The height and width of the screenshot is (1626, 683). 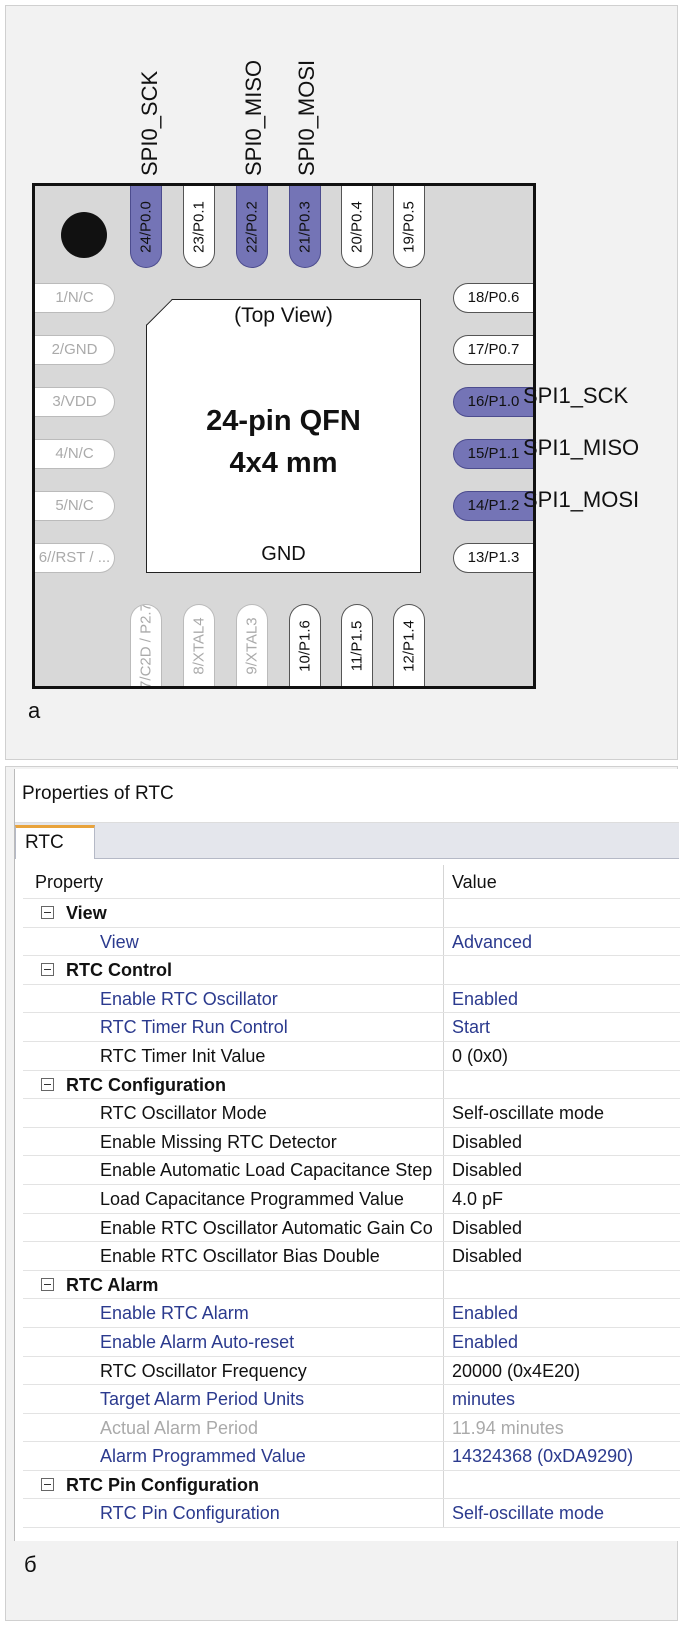 What do you see at coordinates (351, 1113) in the screenshot?
I see `property-row: RTC Oscillator Mode Self-oscillate mode` at bounding box center [351, 1113].